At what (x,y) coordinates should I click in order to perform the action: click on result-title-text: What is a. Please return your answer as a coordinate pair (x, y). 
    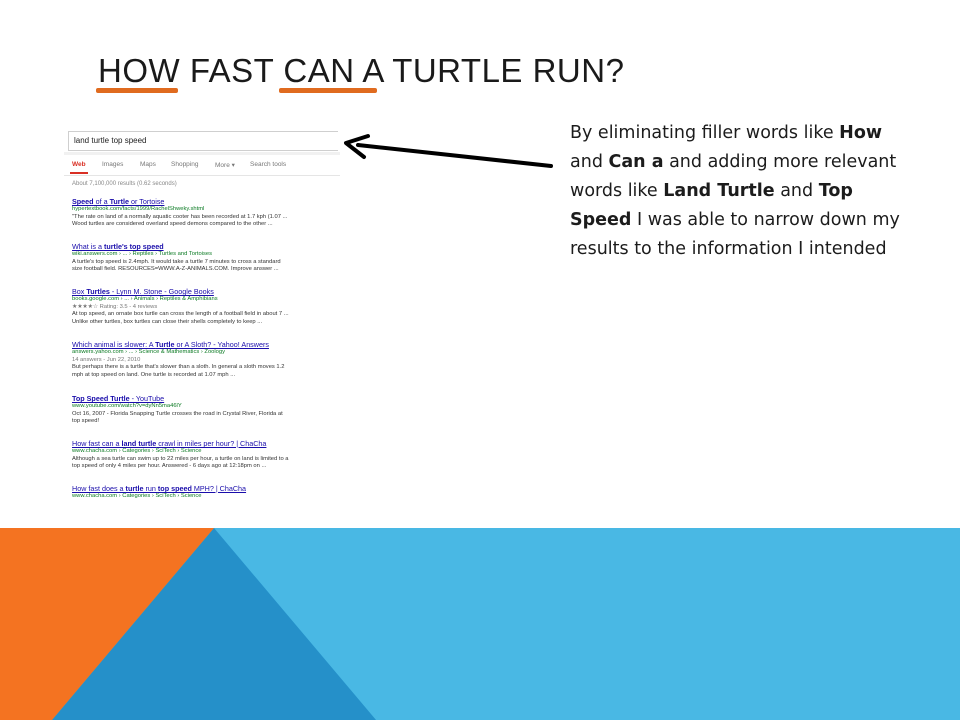
    Looking at the image, I should click on (88, 246).